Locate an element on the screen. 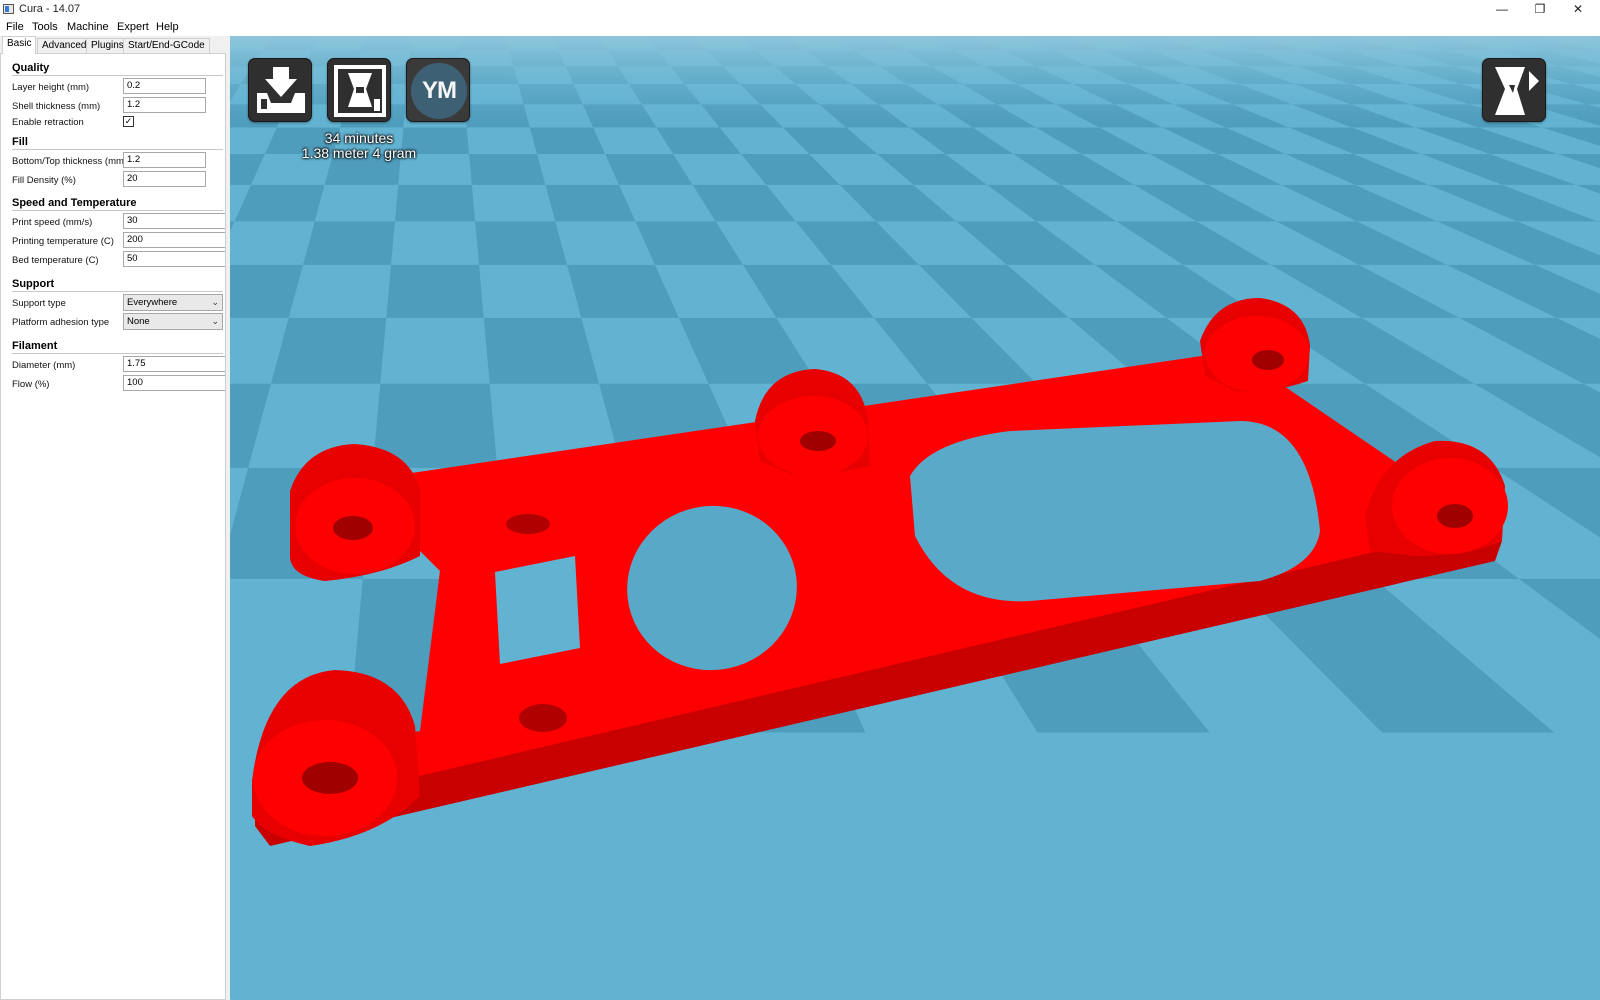 This screenshot has width=1600, height=1000. print-speed-label: Print speed (mm/s) is located at coordinates (52, 222).